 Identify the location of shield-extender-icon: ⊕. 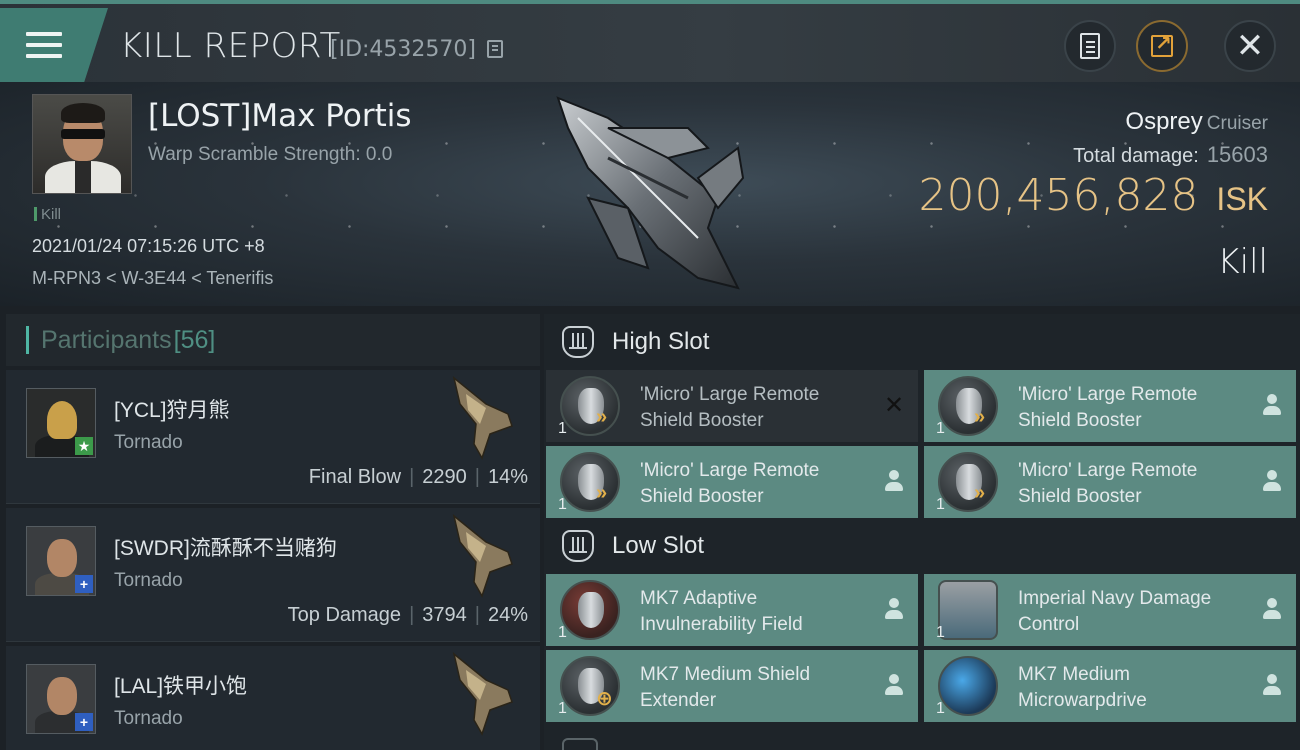
(590, 686).